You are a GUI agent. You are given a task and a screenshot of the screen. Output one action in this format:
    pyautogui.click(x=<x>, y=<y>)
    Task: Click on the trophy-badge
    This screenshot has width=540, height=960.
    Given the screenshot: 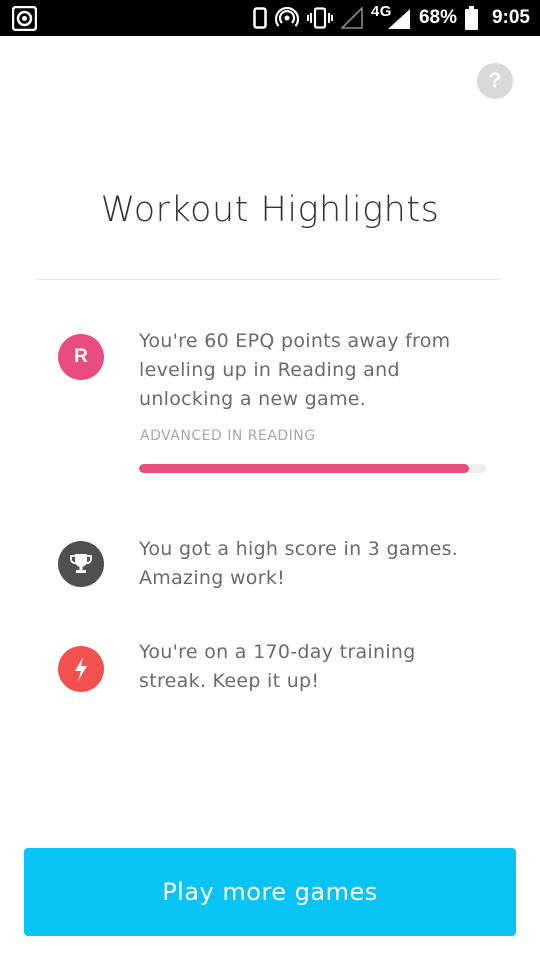 What is the action you would take?
    pyautogui.click(x=81, y=564)
    